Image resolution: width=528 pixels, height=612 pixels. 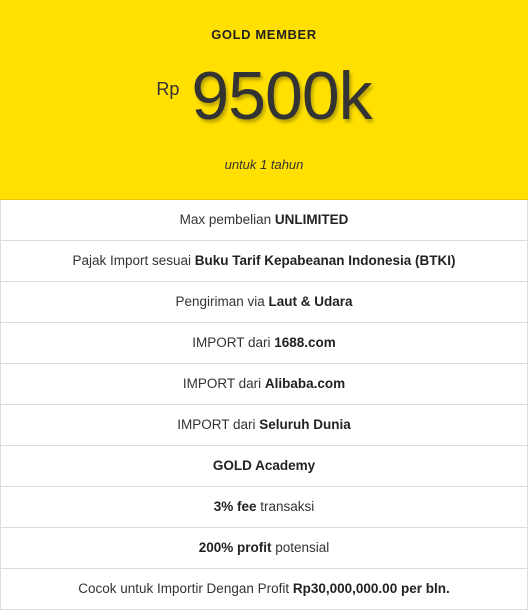 What do you see at coordinates (264, 425) in the screenshot?
I see `feature-item-import-worldwide: IMPORT dari Seluruh Dunia` at bounding box center [264, 425].